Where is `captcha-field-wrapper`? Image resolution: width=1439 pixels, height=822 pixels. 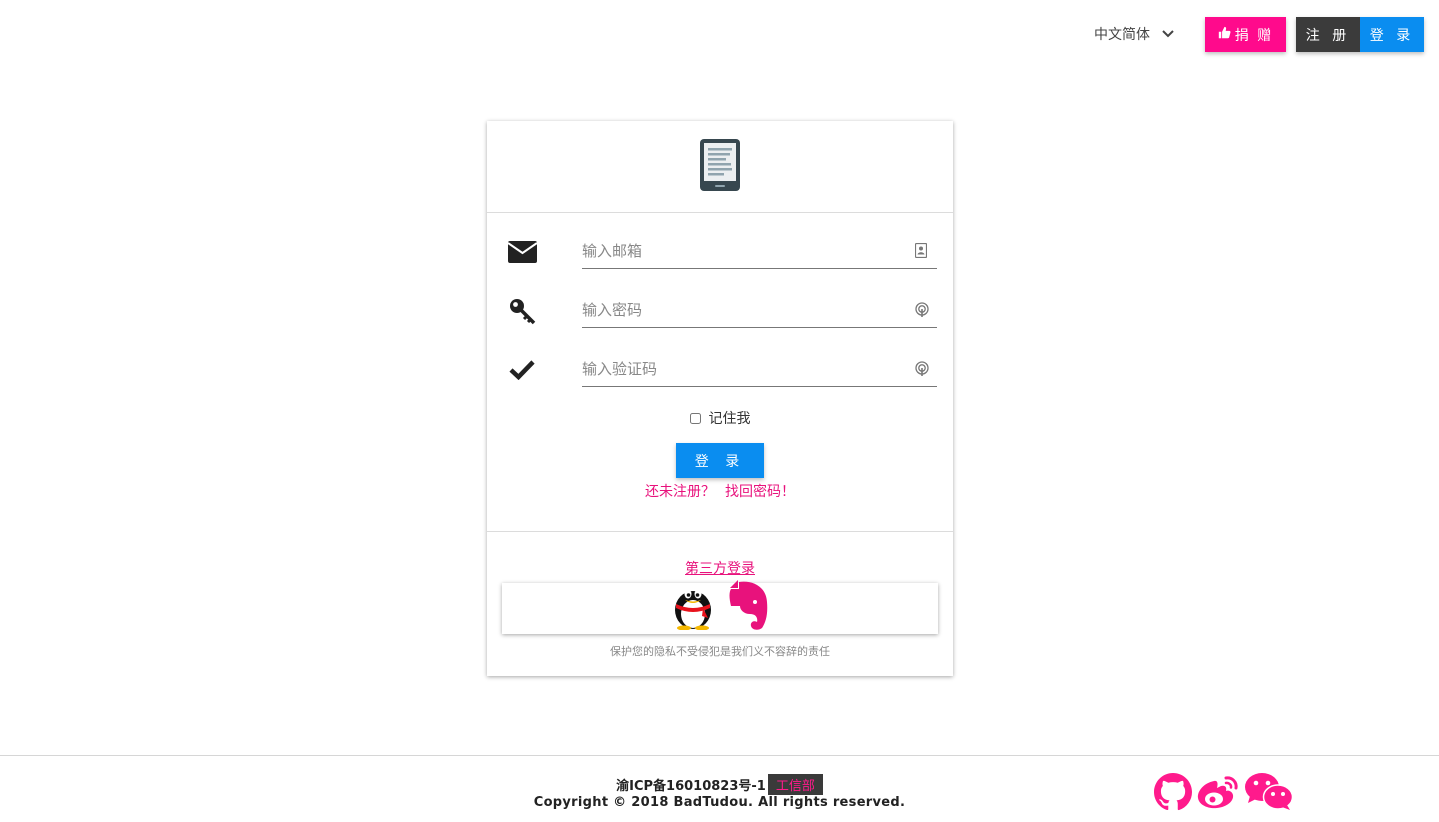 captcha-field-wrapper is located at coordinates (759, 370).